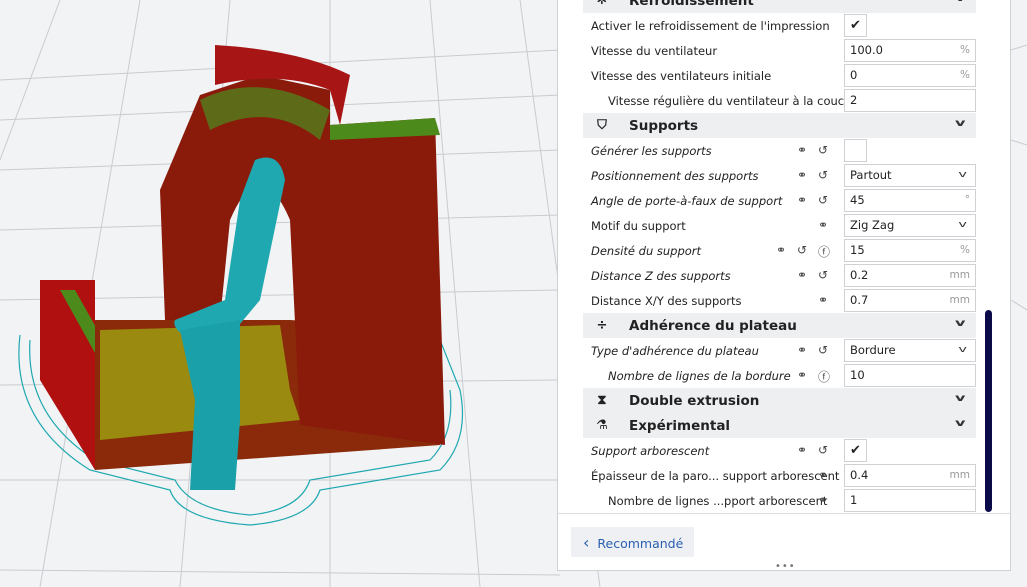 The height and width of the screenshot is (587, 1027). What do you see at coordinates (866, 50) in the screenshot?
I see `input-value: 100.0` at bounding box center [866, 50].